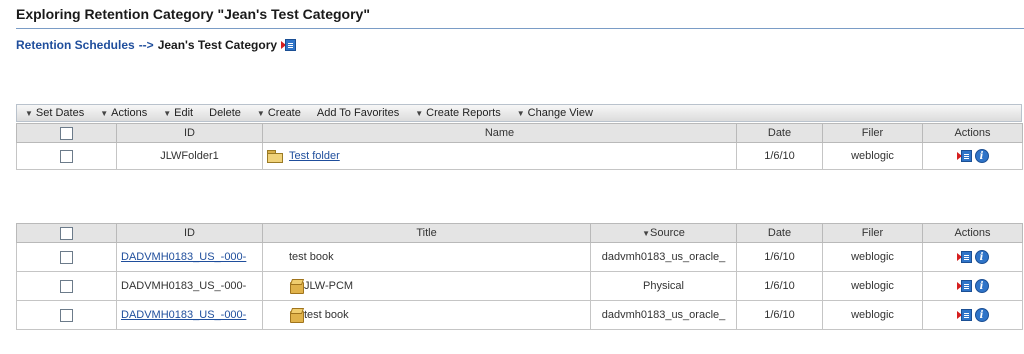 This screenshot has width=1024, height=354. Describe the element at coordinates (314, 156) in the screenshot. I see `folder-link: Test folder` at that location.